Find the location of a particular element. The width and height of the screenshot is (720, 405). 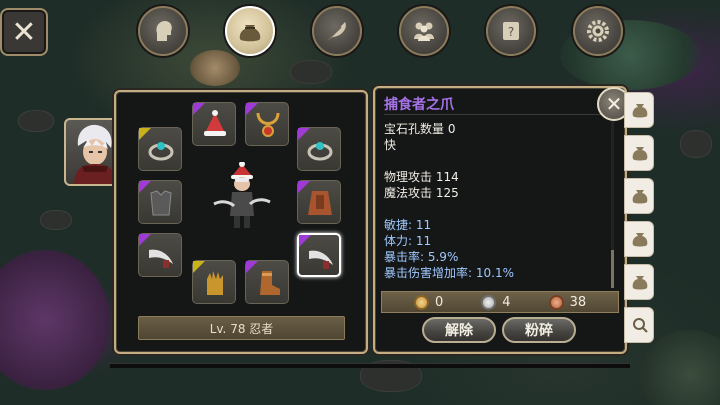

hat-icon is located at coordinates (215, 123).